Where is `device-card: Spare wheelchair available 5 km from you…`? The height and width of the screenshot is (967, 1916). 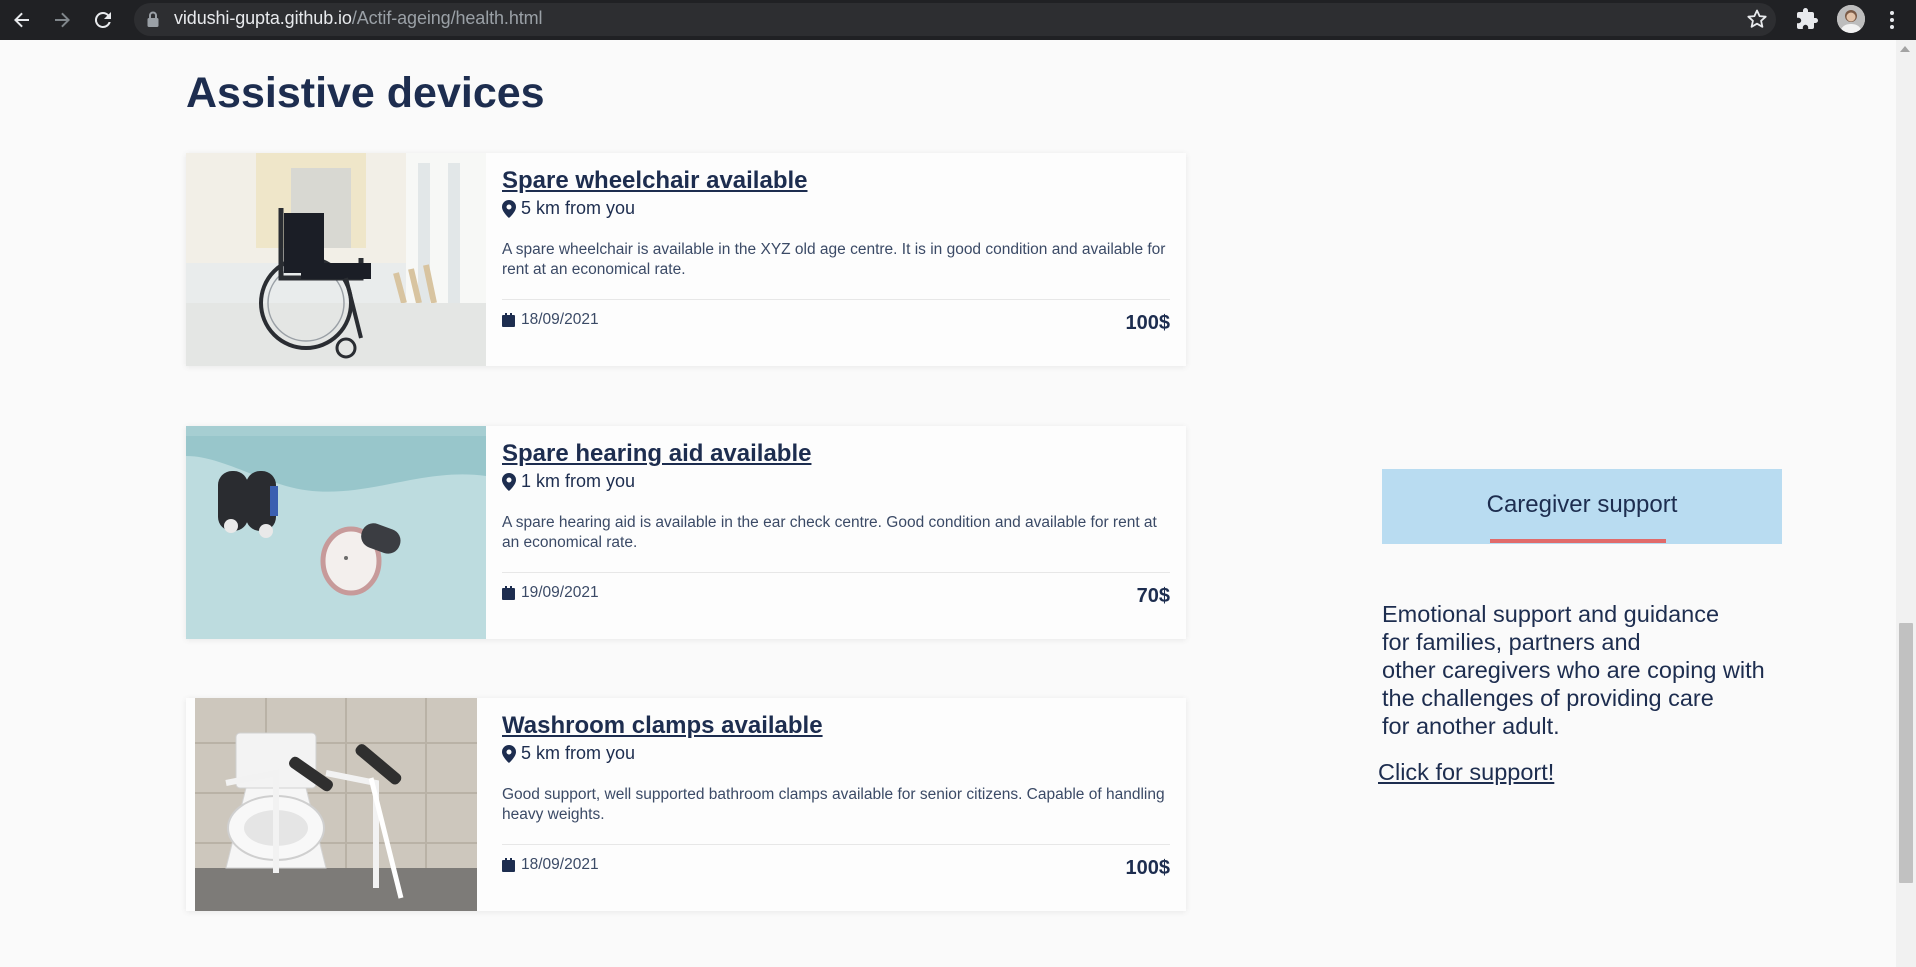
device-card: Spare wheelchair available 5 km from you… is located at coordinates (686, 259).